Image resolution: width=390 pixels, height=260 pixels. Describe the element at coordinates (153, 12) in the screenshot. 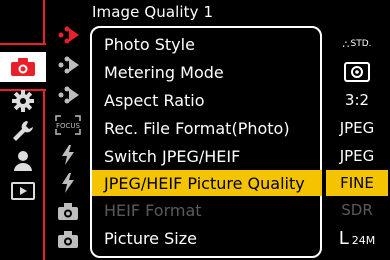

I see `page-title: Image Quality 1` at that location.